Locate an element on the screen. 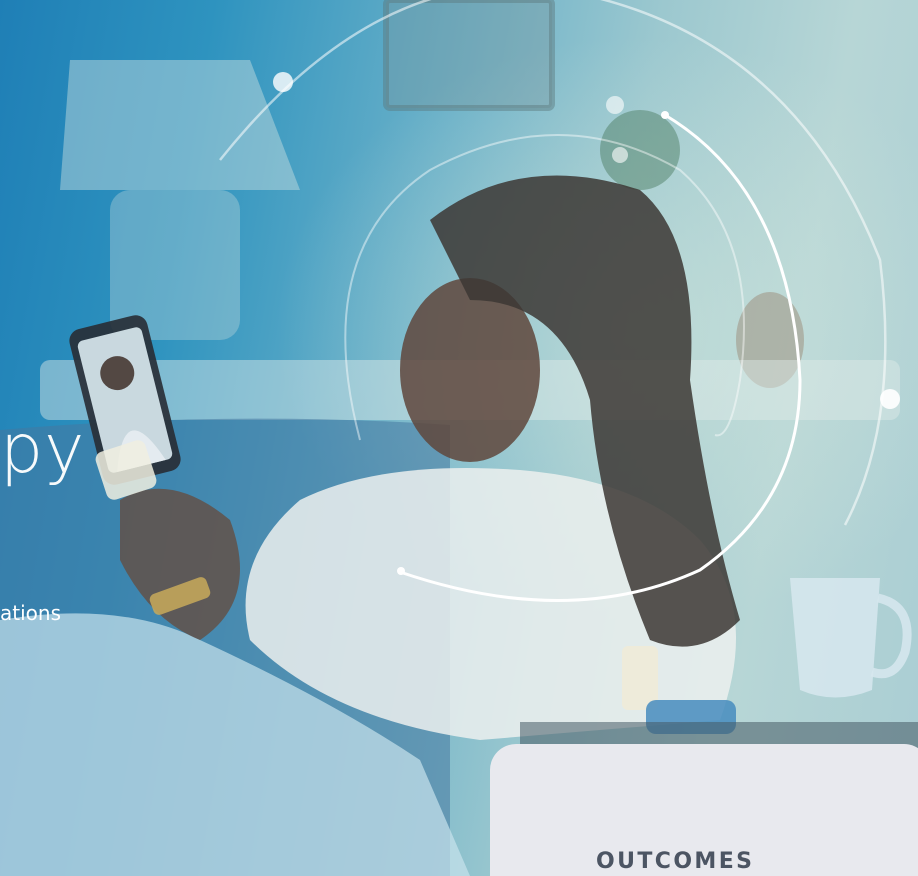  outcomes-card: OUTCOMES is located at coordinates (704, 810).